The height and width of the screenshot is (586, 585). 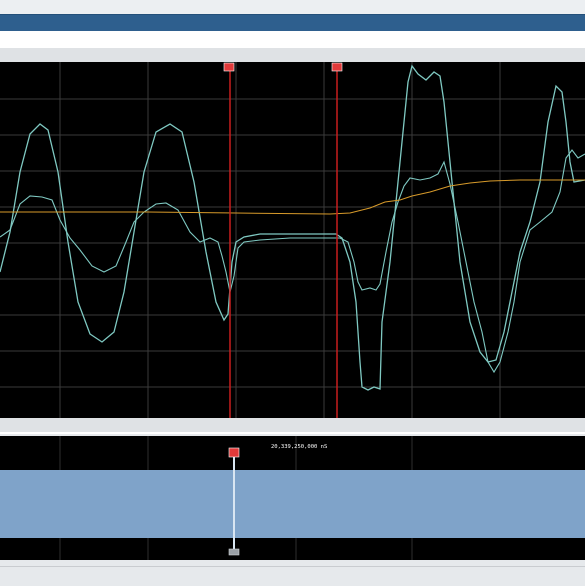 I want to click on app-header-bar, so click(x=292, y=23).